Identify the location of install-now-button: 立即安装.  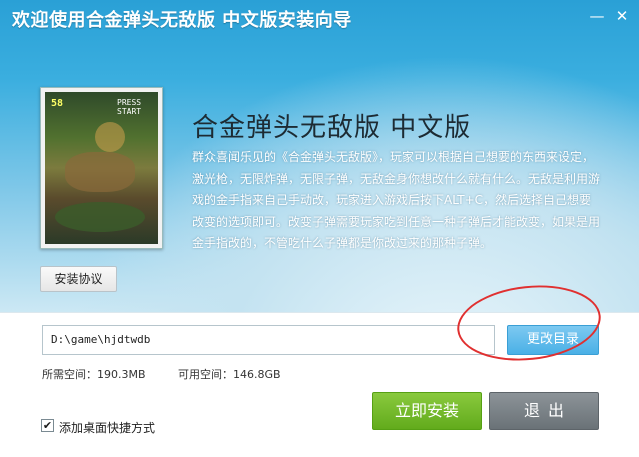
(427, 411).